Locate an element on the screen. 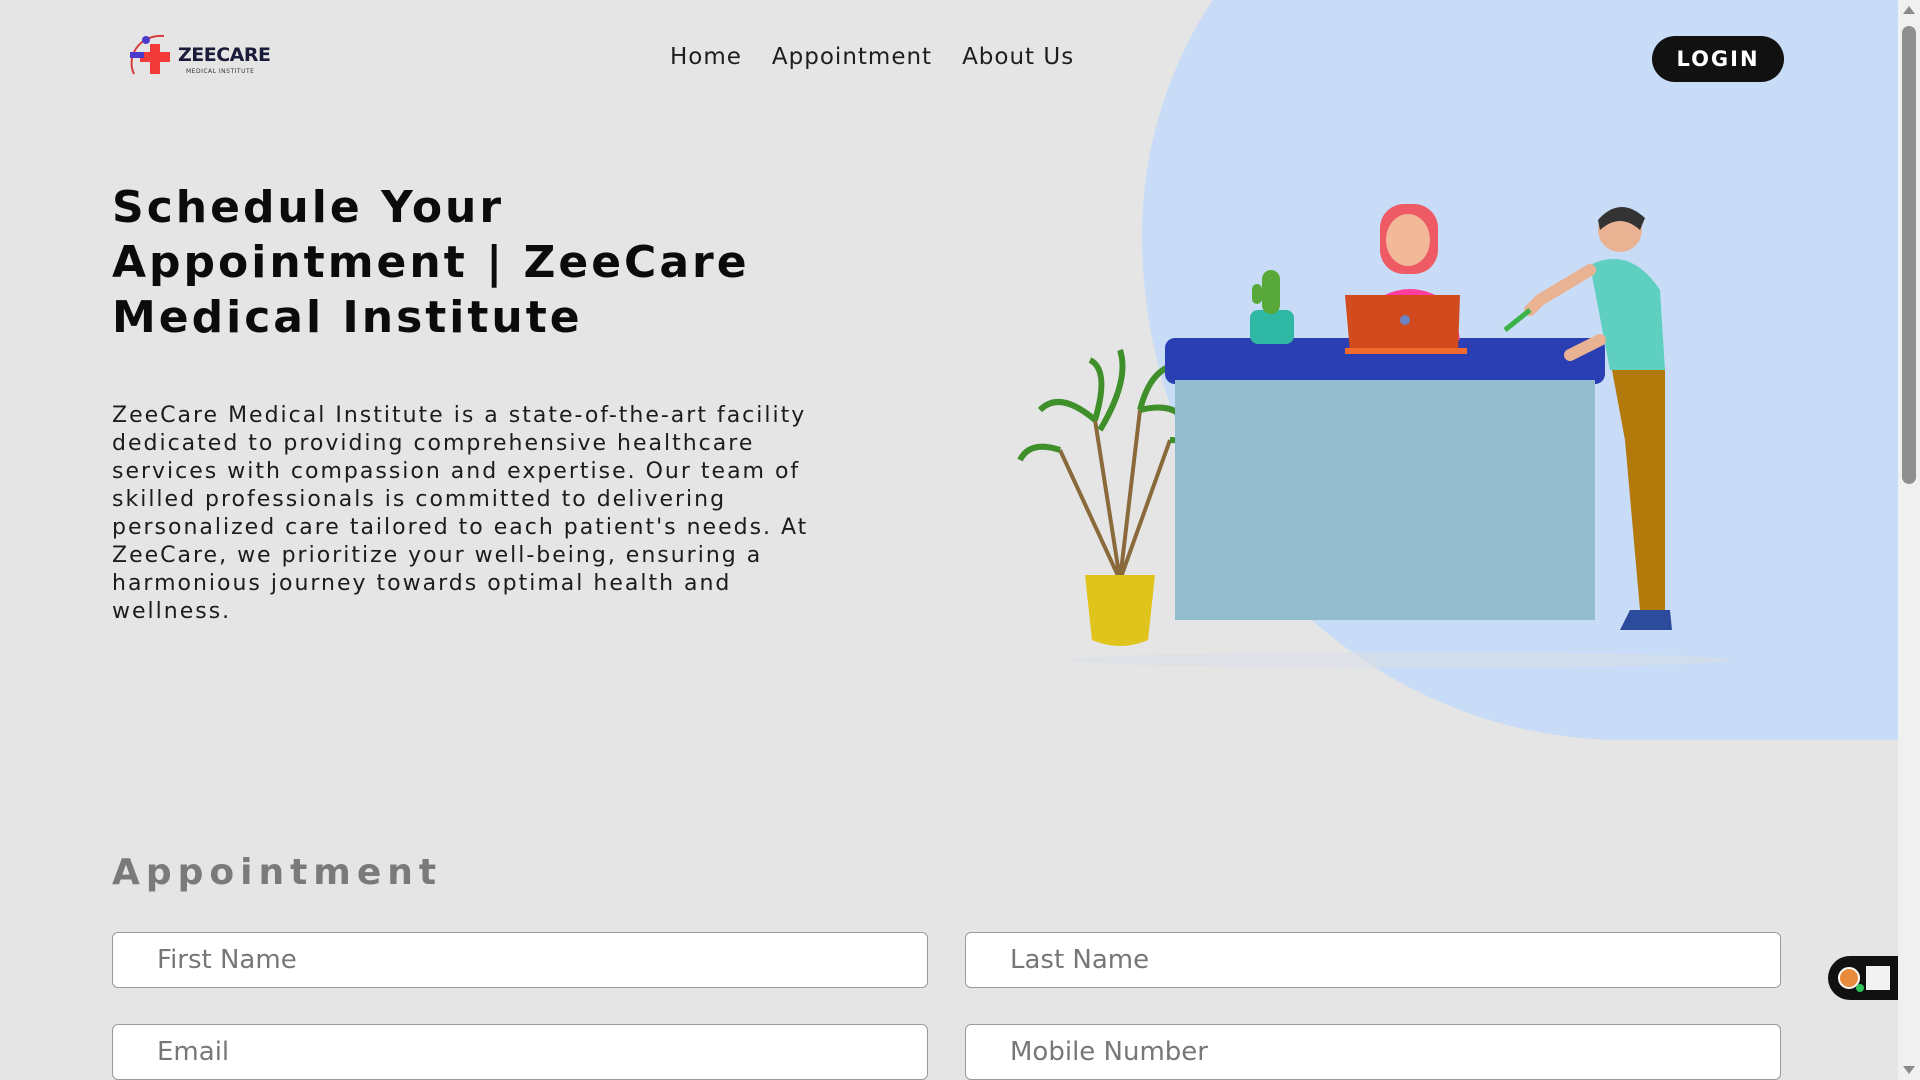  medical-cross-logo-icon is located at coordinates (150, 54).